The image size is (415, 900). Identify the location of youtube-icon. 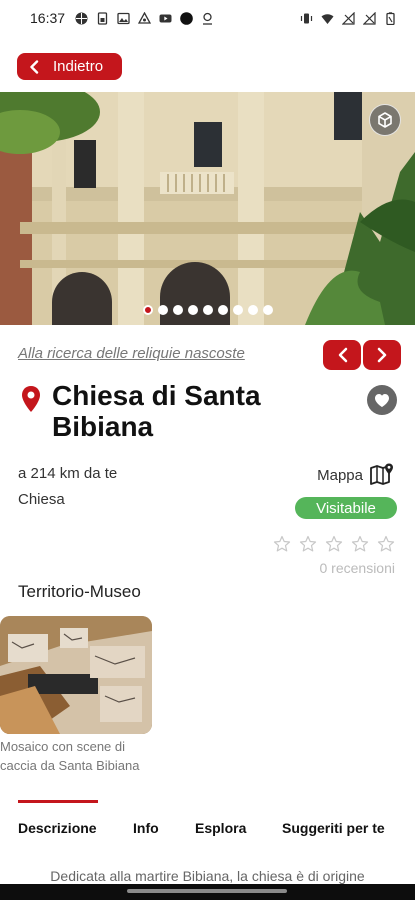
(165, 18).